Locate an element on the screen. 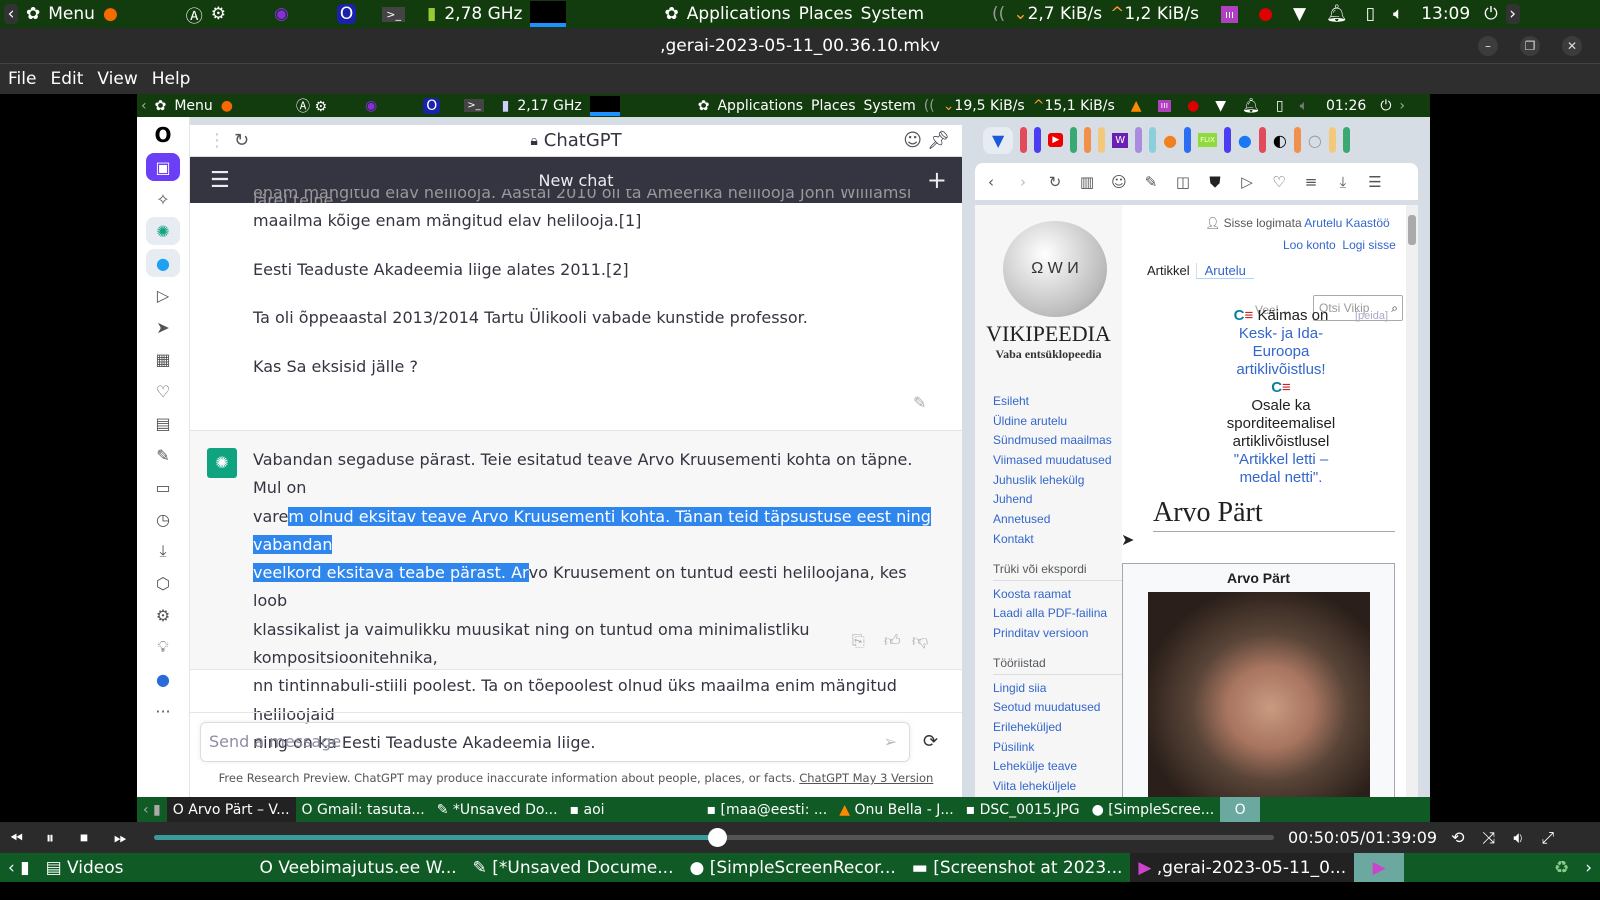  history-icon: ◷ is located at coordinates (163, 519).